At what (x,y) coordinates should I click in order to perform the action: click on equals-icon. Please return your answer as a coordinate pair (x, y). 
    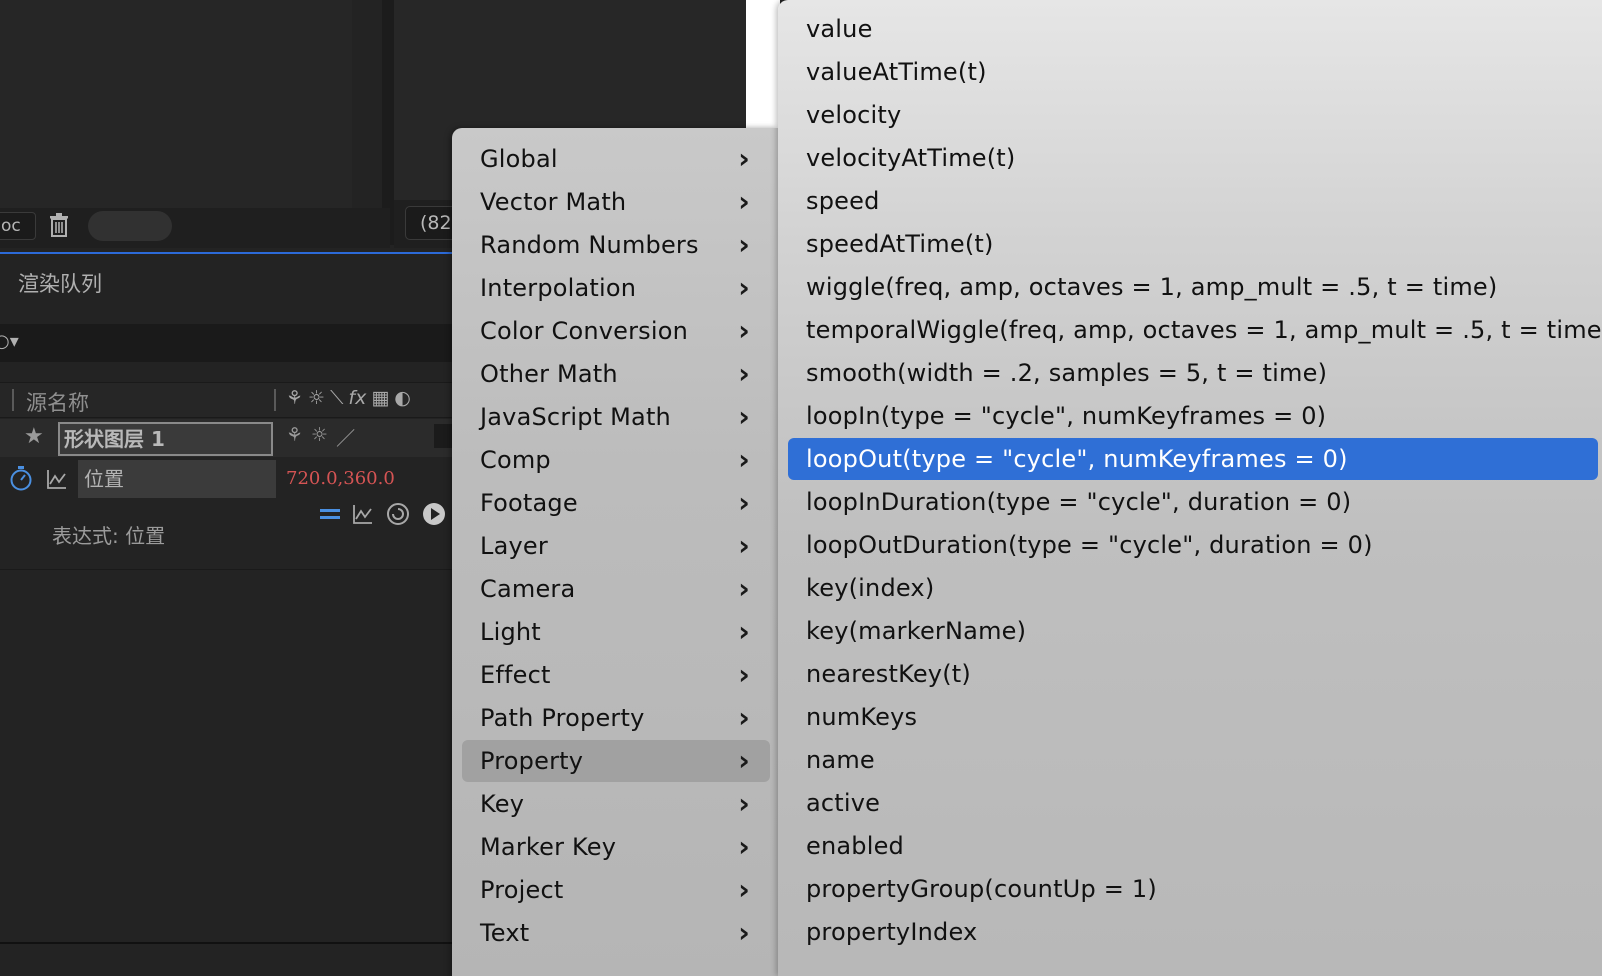
    Looking at the image, I should click on (330, 514).